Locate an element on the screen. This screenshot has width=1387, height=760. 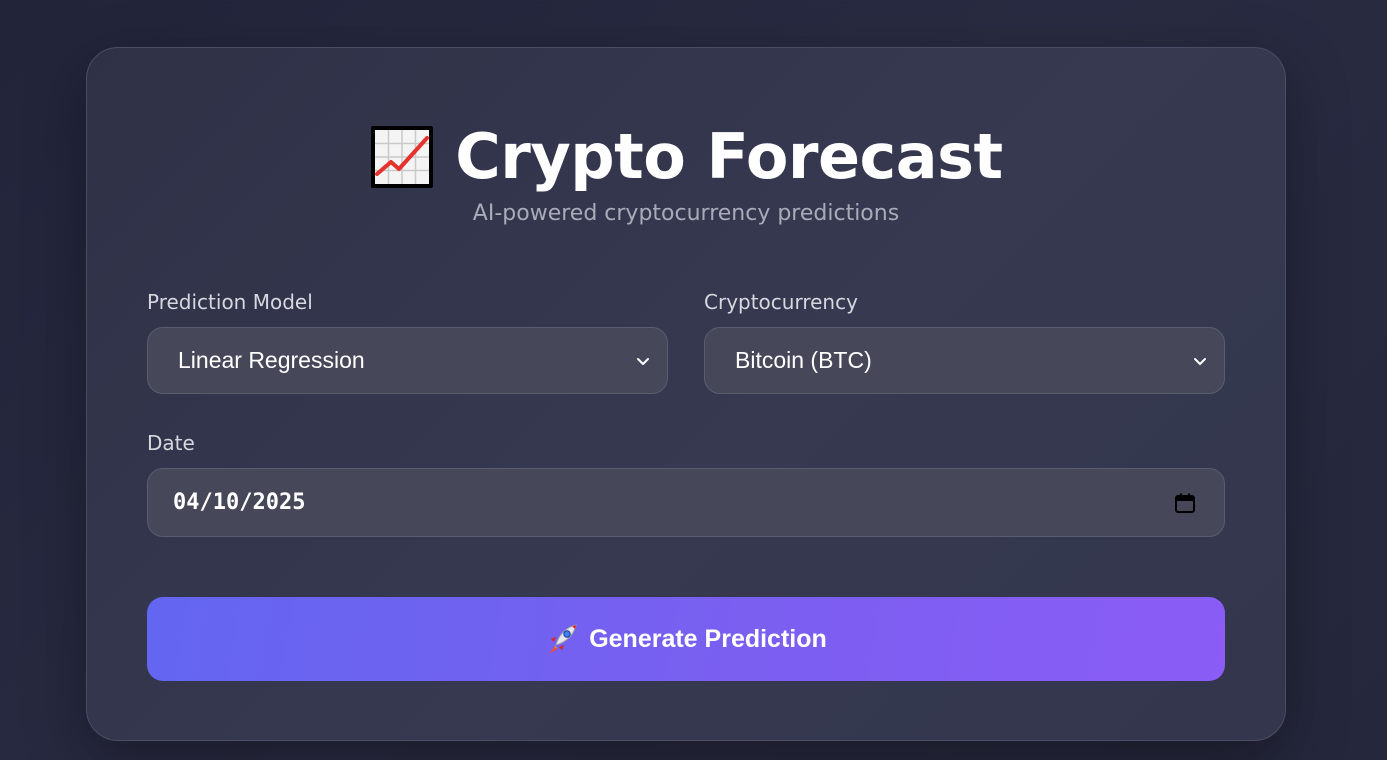
page-title: Crypto Forecast is located at coordinates (729, 156).